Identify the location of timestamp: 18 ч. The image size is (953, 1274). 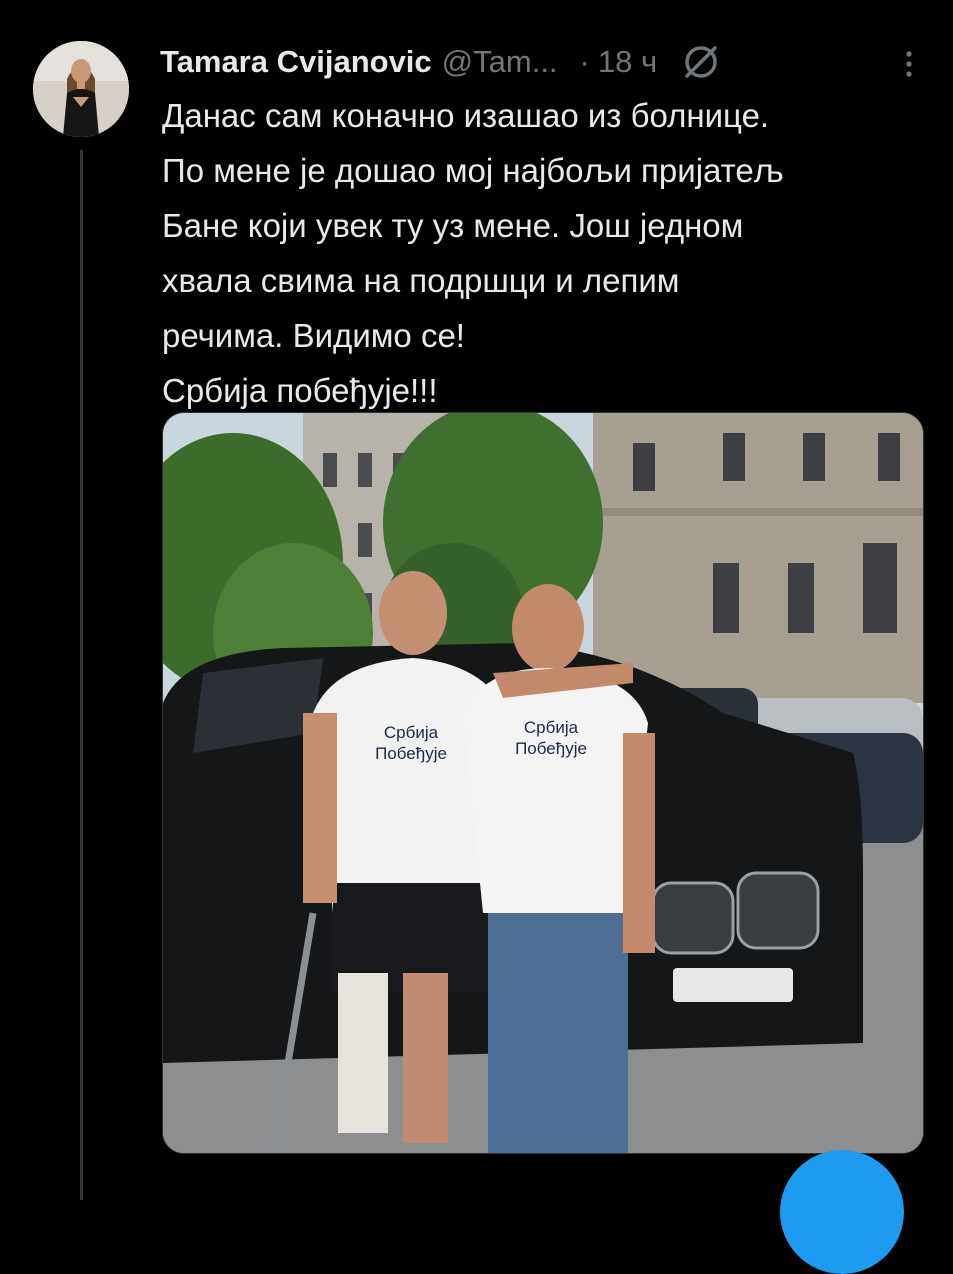
(627, 62).